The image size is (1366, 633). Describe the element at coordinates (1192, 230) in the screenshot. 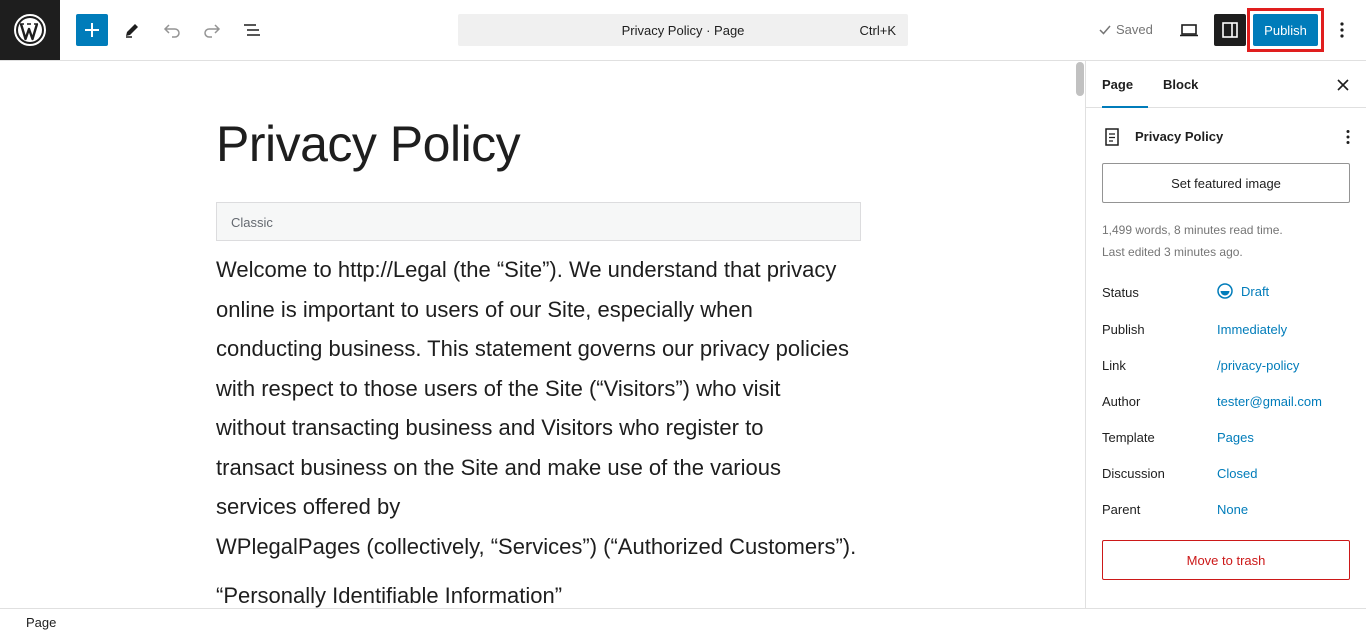

I see `word-count: 1,499 words, 8 minutes read time.` at that location.